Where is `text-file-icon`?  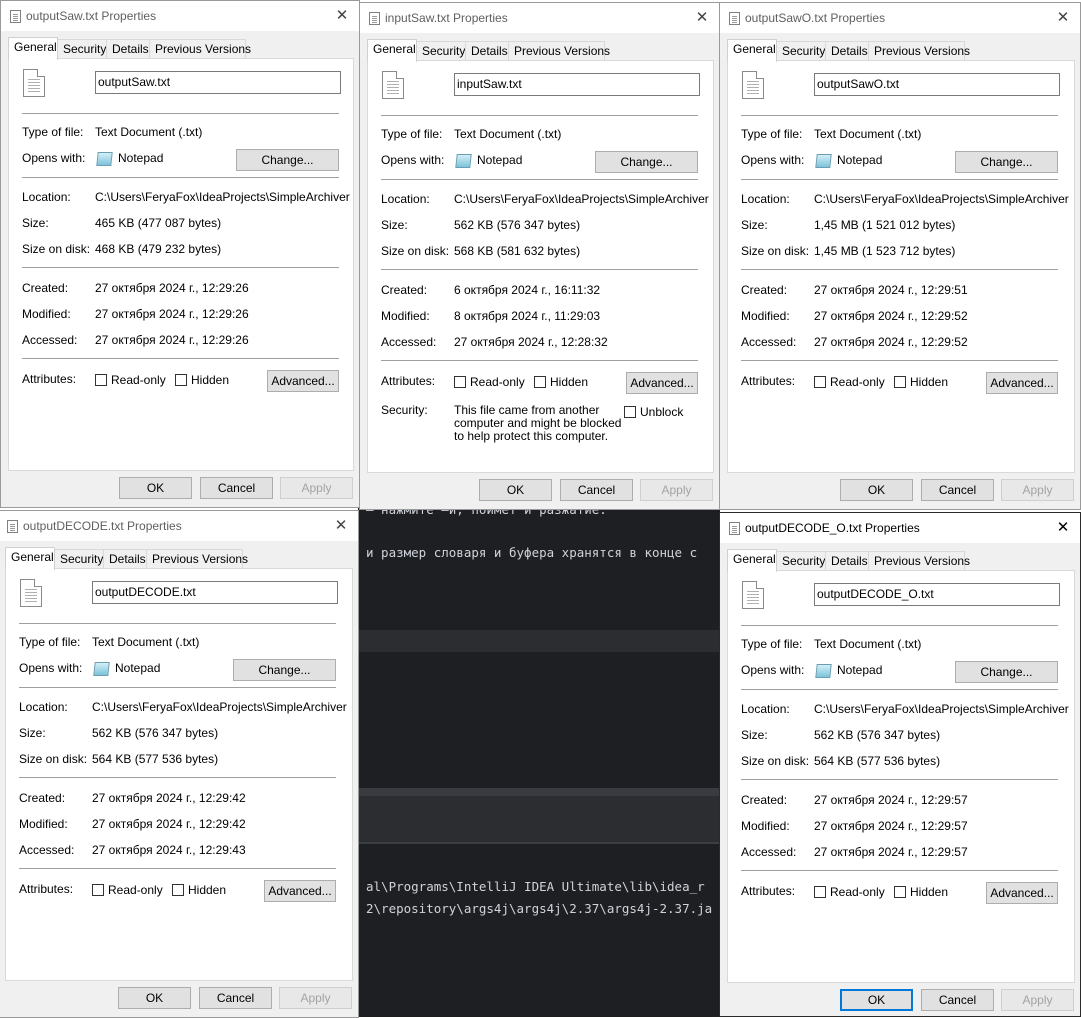 text-file-icon is located at coordinates (34, 83).